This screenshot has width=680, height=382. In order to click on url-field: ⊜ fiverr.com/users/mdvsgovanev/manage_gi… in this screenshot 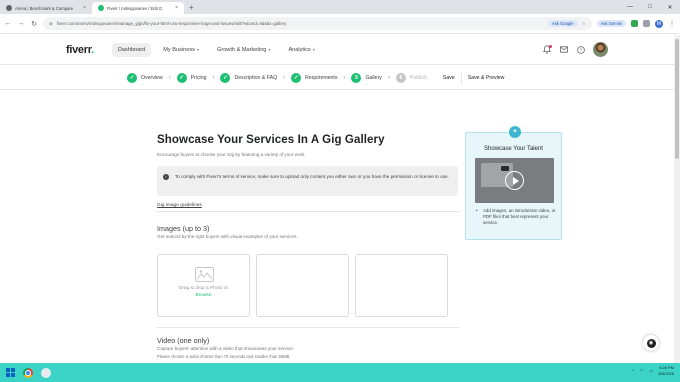, I will do `click(317, 23)`.